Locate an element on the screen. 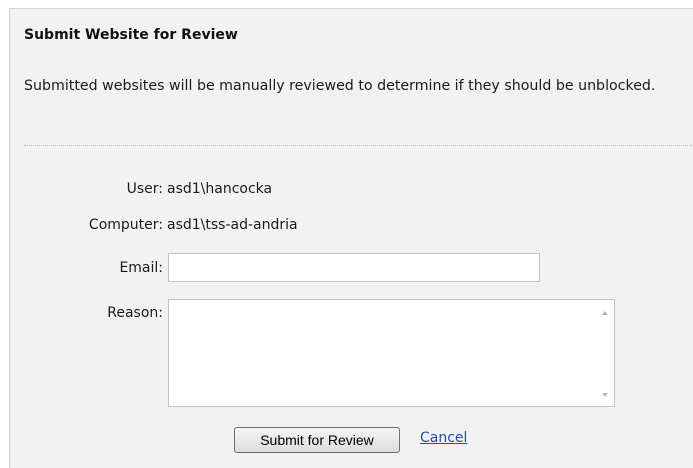 The width and height of the screenshot is (693, 468). reason-textarea-container is located at coordinates (391, 353).